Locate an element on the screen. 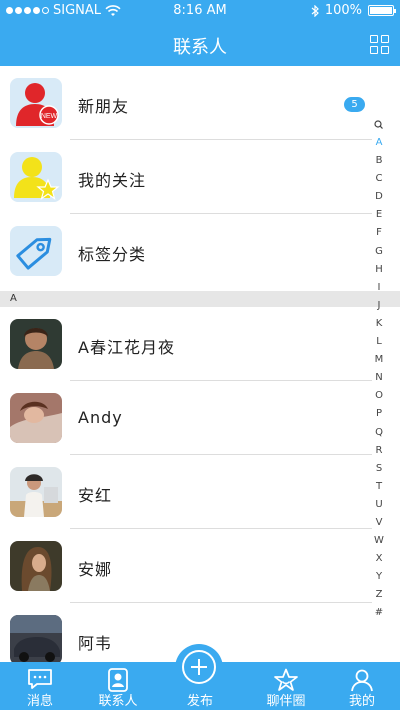 This screenshot has width=400, height=710. contact-name: 安红 is located at coordinates (95, 495).